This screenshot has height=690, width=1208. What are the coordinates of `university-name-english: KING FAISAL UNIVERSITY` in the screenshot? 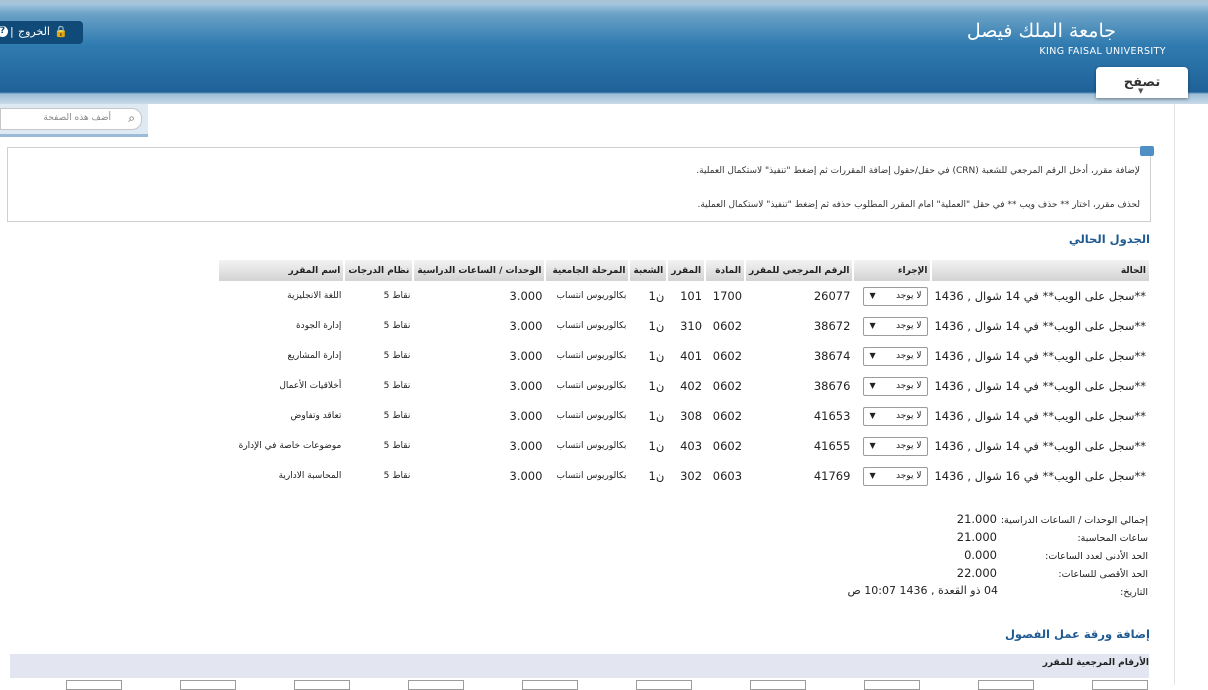 It's located at (1102, 51).